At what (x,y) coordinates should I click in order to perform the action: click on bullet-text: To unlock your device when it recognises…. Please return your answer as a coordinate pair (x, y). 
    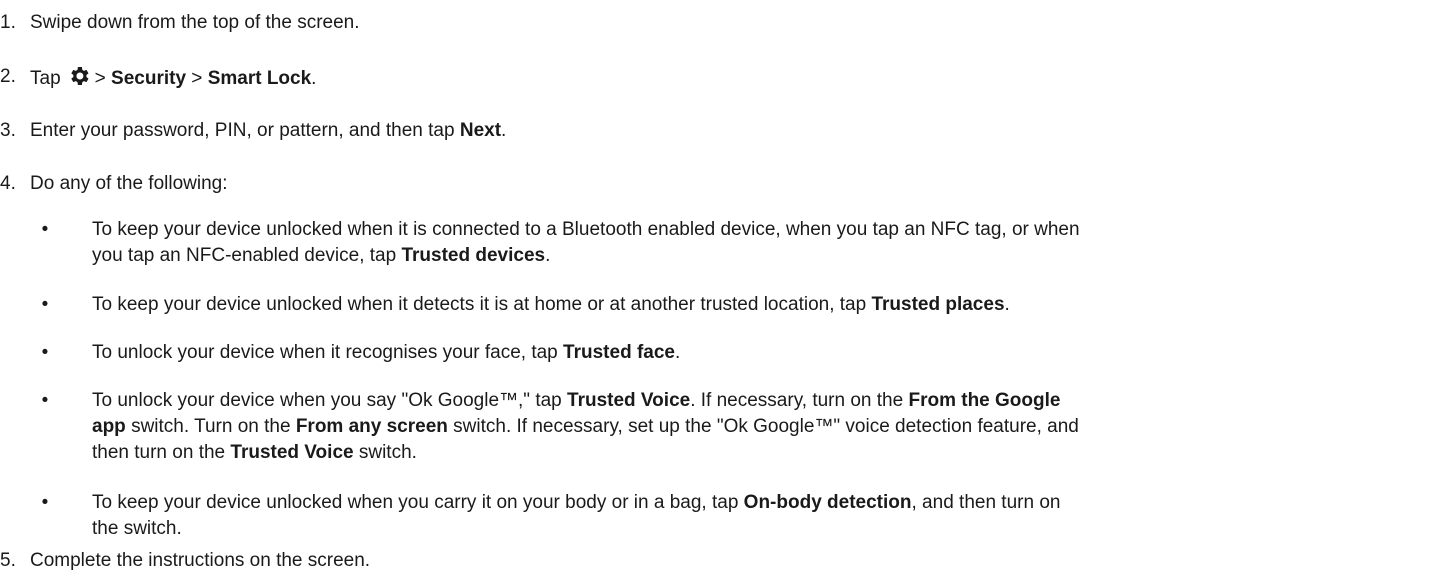
    Looking at the image, I should click on (761, 353).